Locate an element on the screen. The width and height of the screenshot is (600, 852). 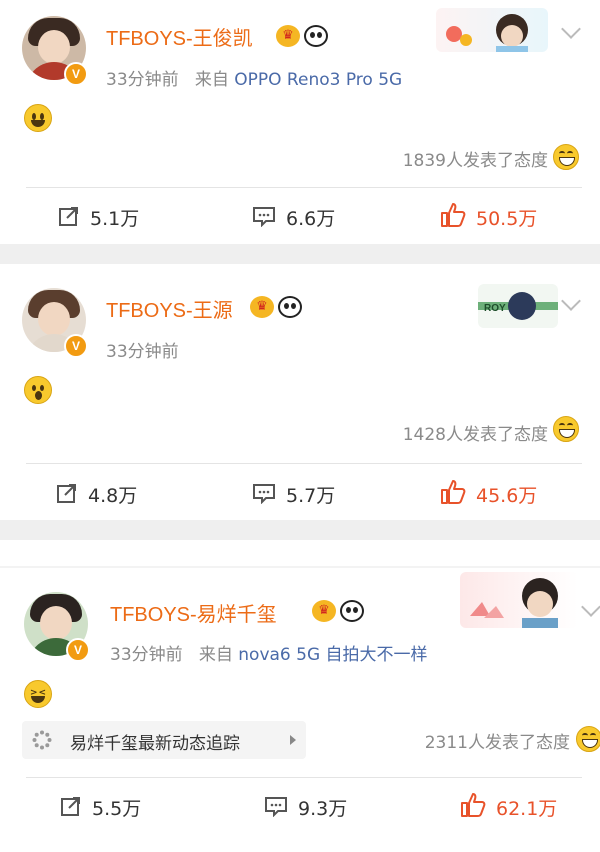
like-count: 50.5万 is located at coordinates (506, 217).